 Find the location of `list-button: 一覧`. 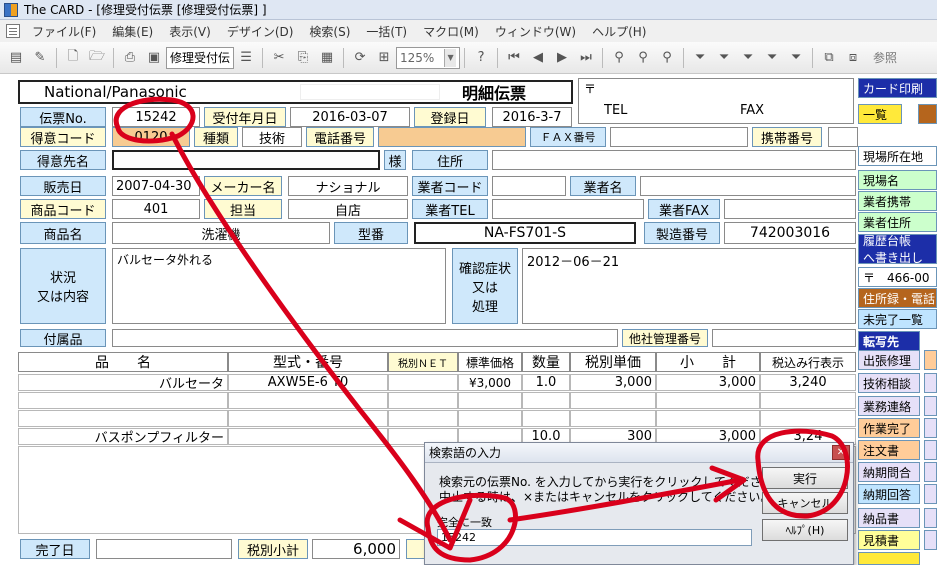

list-button: 一覧 is located at coordinates (880, 114).